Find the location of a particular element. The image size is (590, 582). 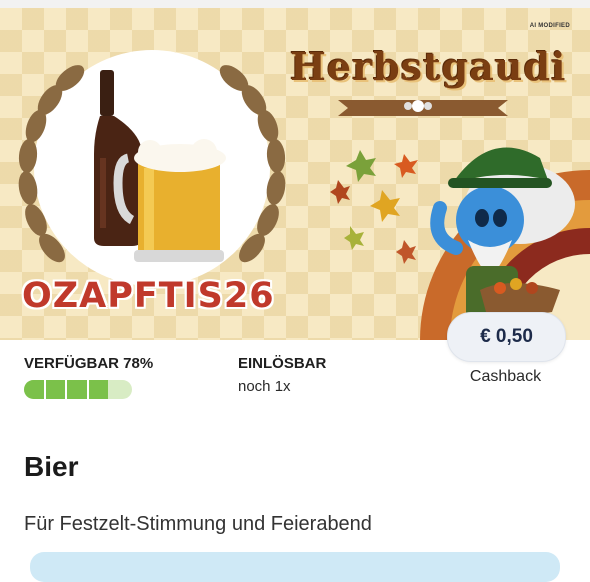

availability-progress-bar is located at coordinates (78, 389).